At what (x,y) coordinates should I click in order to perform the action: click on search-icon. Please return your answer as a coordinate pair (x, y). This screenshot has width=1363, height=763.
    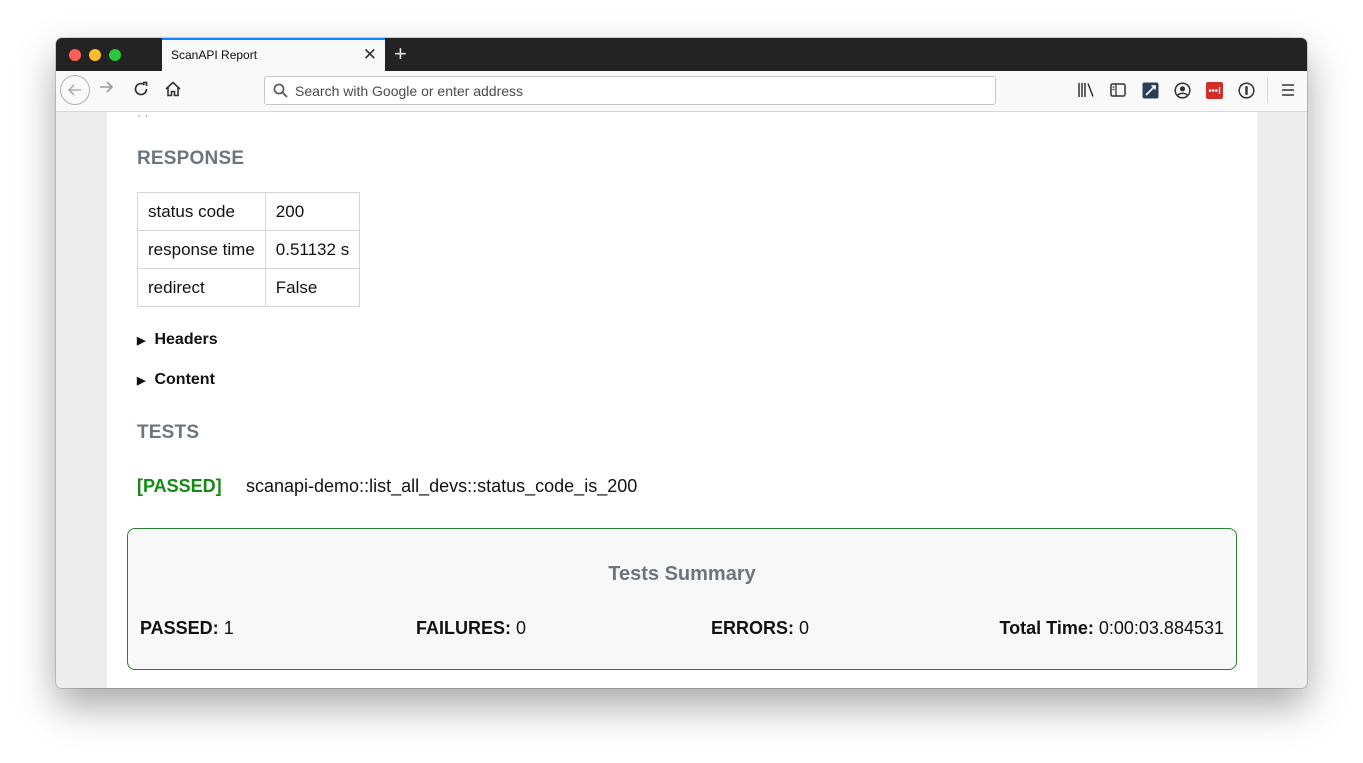
    Looking at the image, I should click on (280, 90).